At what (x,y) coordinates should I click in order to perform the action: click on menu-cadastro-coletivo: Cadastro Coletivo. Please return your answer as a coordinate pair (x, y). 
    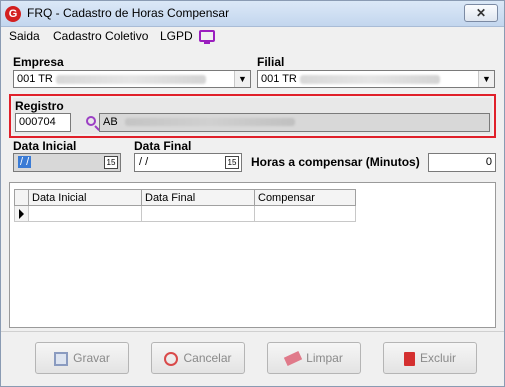
    Looking at the image, I should click on (100, 36).